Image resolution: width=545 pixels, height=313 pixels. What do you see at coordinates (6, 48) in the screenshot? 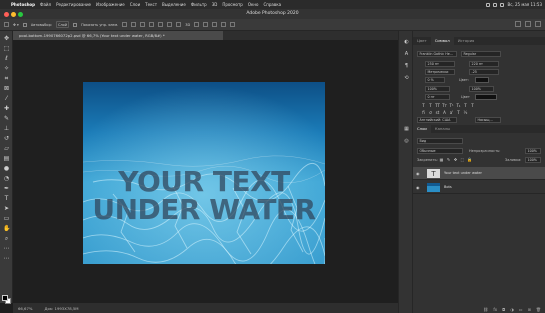
I see `marquee-tool-icon: ⬚` at bounding box center [6, 48].